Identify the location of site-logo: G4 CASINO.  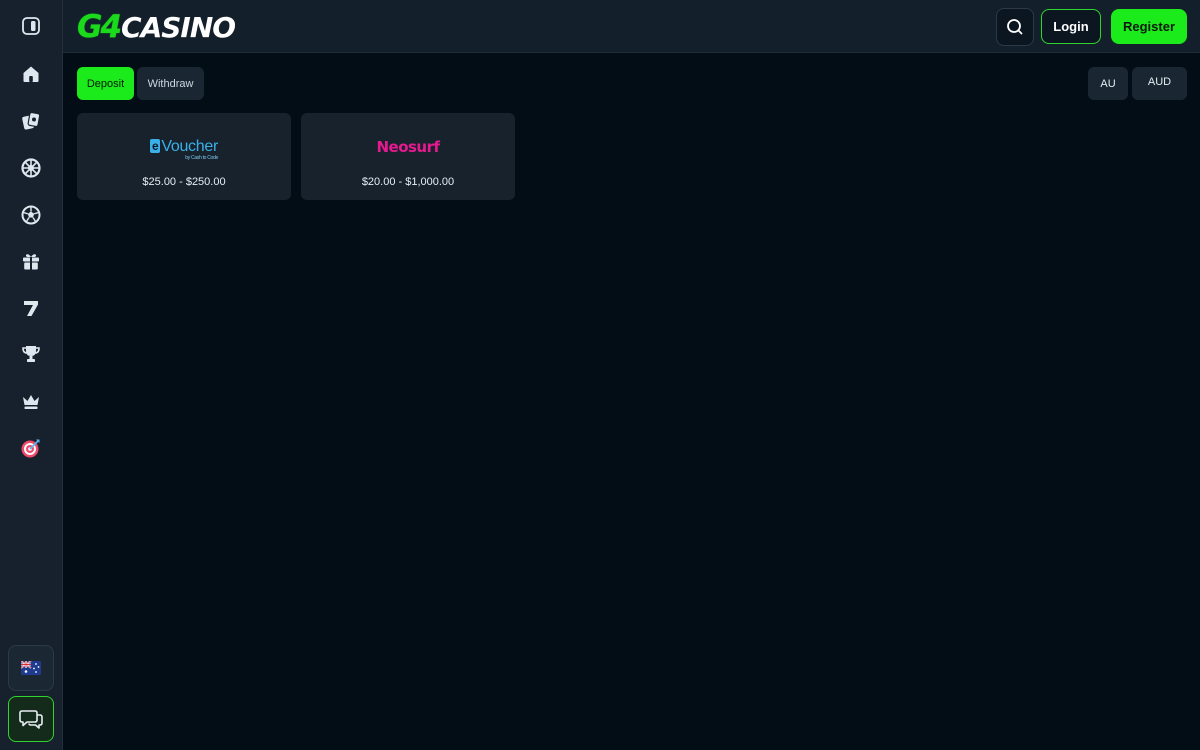
(156, 27).